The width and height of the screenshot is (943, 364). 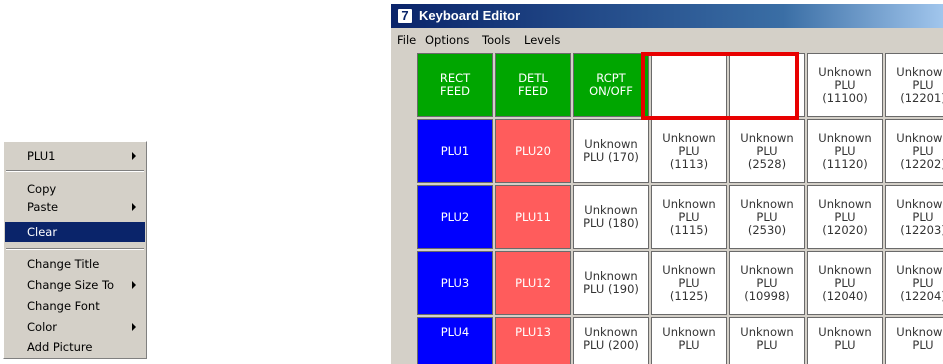 I want to click on keyboard-key: PLU11, so click(x=533, y=217).